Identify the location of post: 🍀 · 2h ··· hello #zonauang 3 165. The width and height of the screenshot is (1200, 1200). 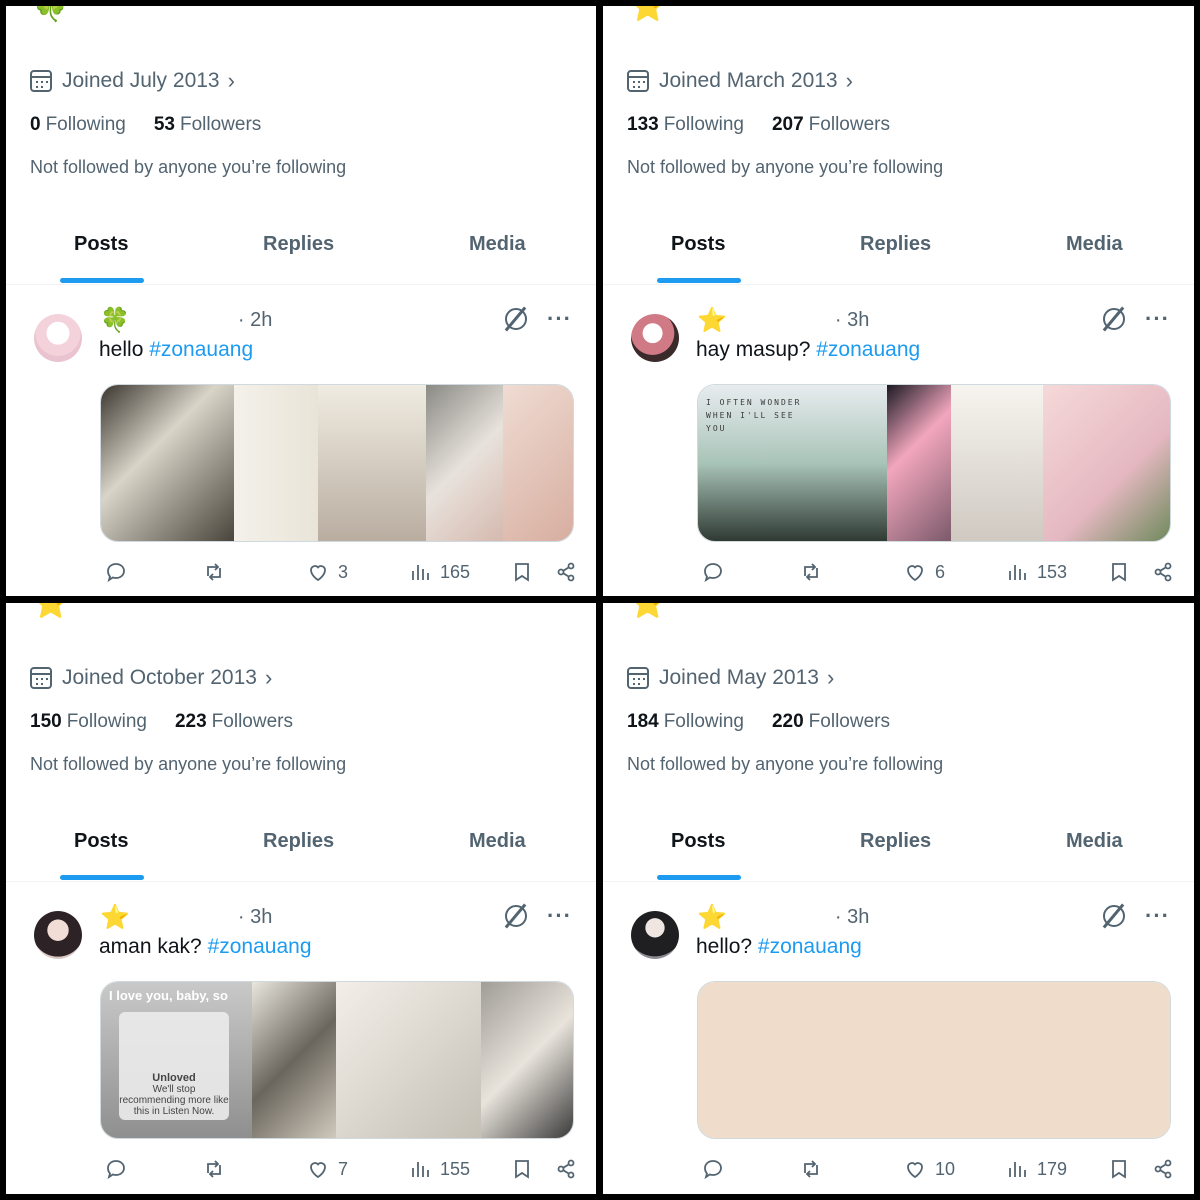
(301, 444).